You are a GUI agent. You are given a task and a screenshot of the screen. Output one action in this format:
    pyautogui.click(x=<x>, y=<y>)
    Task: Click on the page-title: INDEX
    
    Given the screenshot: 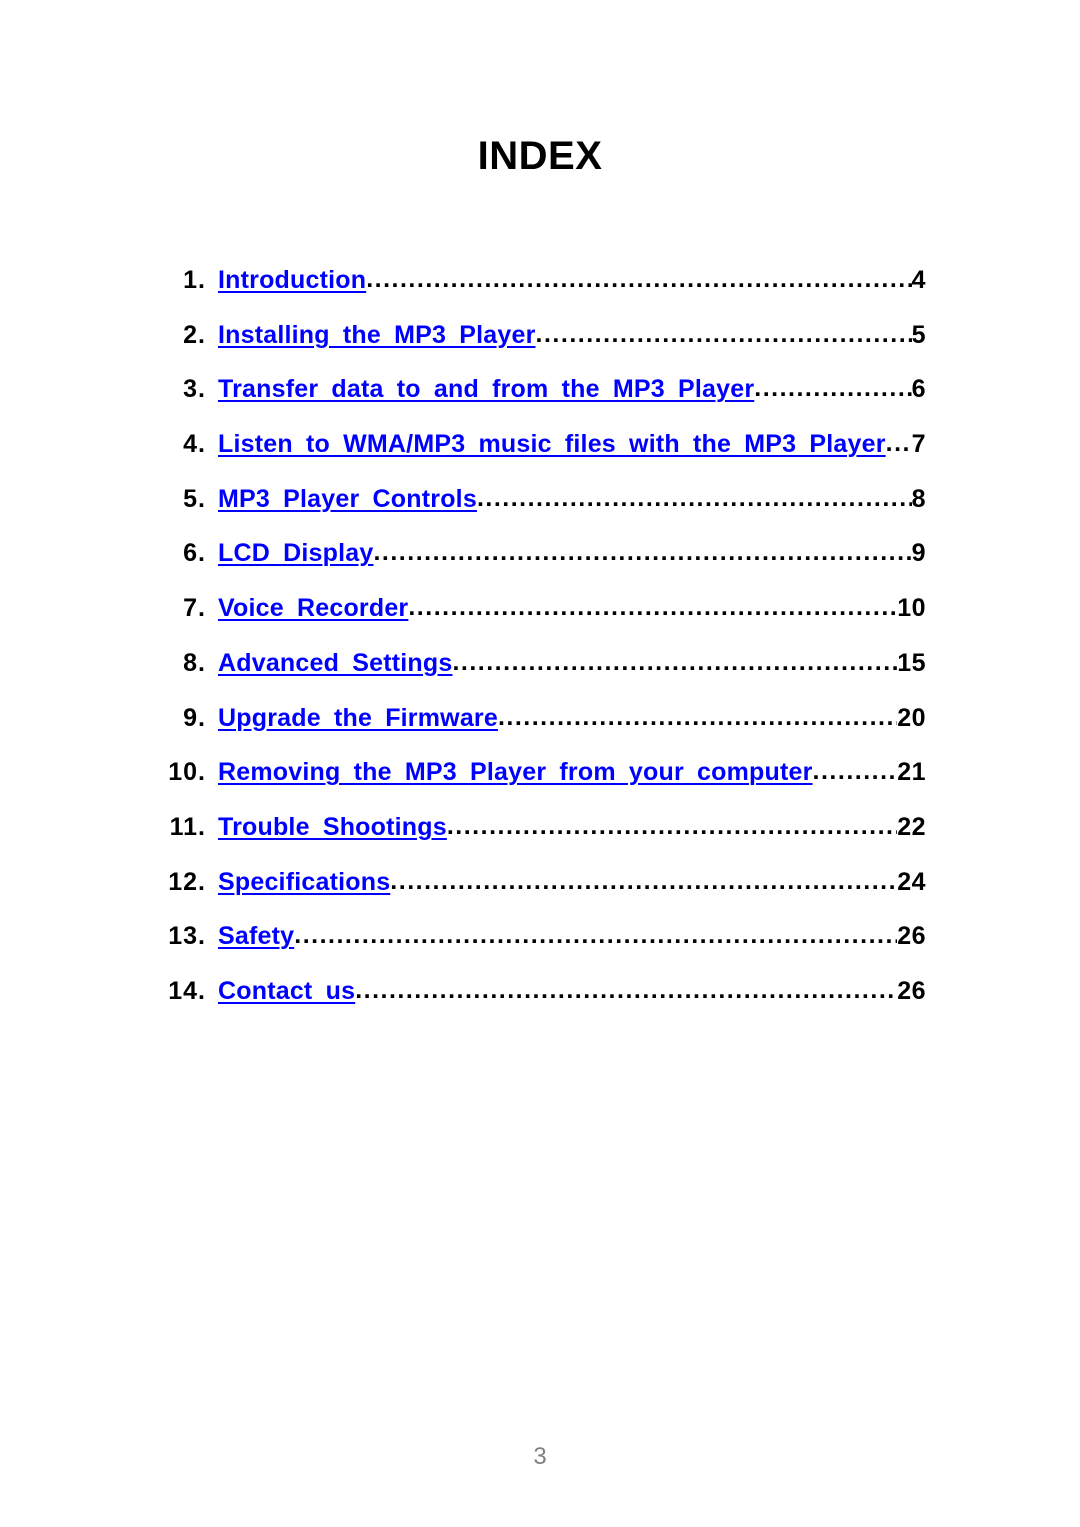 What is the action you would take?
    pyautogui.click(x=540, y=156)
    